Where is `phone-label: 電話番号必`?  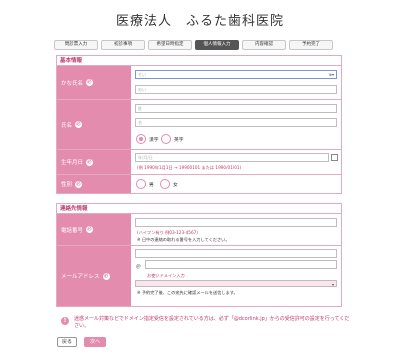
phone-label: 電話番号必 is located at coordinates (94, 229).